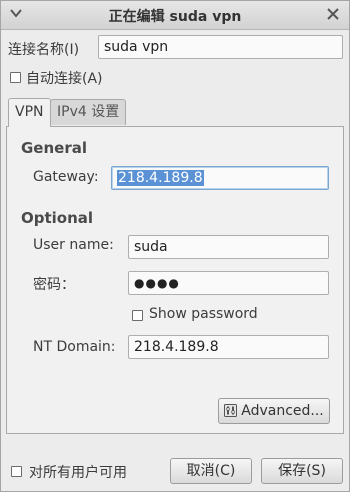  Describe the element at coordinates (231, 410) in the screenshot. I see `advanced-settings-icon` at that location.